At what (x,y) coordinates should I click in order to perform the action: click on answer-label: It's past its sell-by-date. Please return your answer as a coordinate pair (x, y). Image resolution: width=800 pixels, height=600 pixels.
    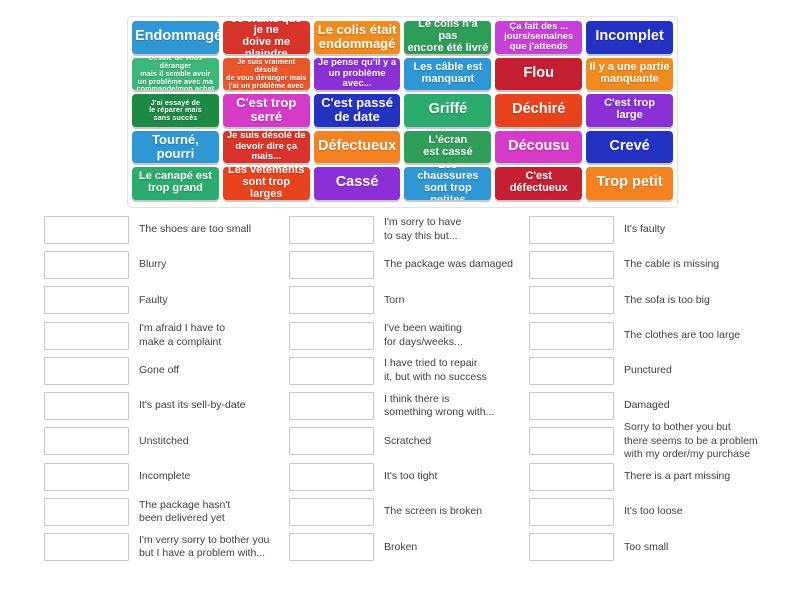
    Looking at the image, I should click on (192, 405).